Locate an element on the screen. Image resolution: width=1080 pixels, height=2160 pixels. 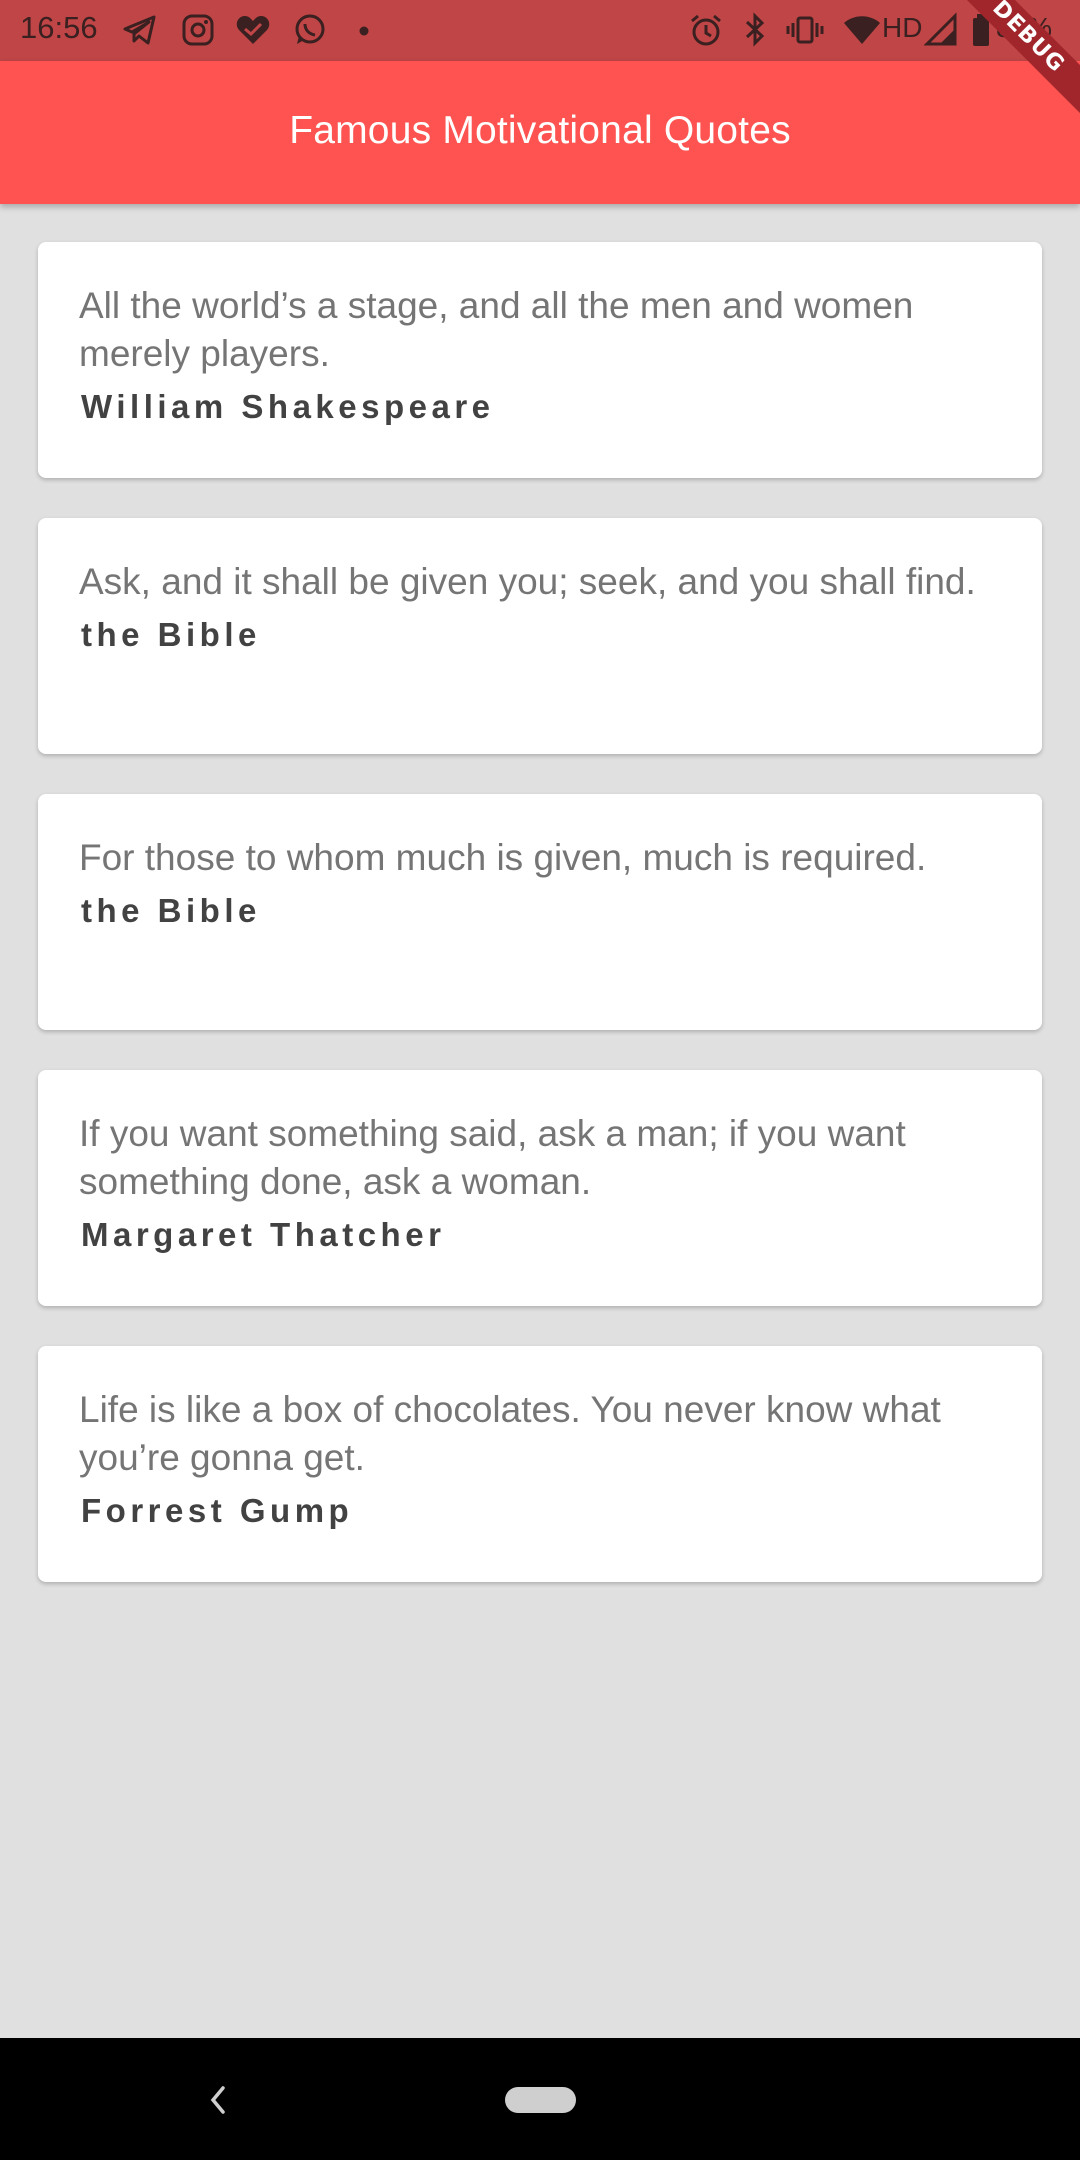
signal-icon is located at coordinates (941, 30).